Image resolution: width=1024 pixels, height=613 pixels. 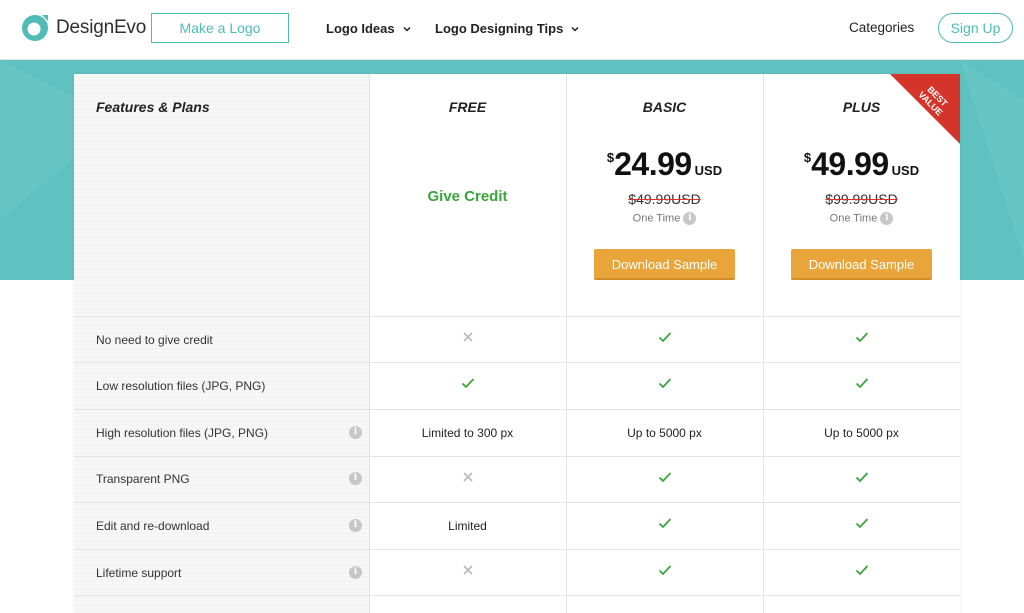 I want to click on basic-old-price-text: $49.99USD, so click(x=664, y=199).